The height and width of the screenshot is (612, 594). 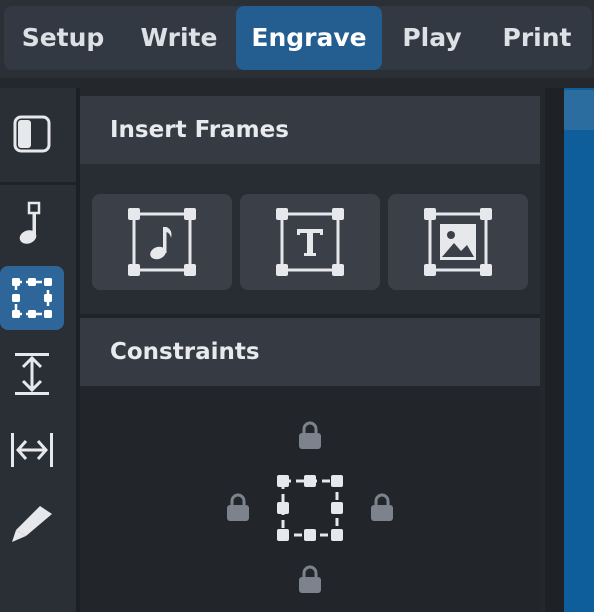 I want to click on lock-top-icon, so click(x=310, y=435).